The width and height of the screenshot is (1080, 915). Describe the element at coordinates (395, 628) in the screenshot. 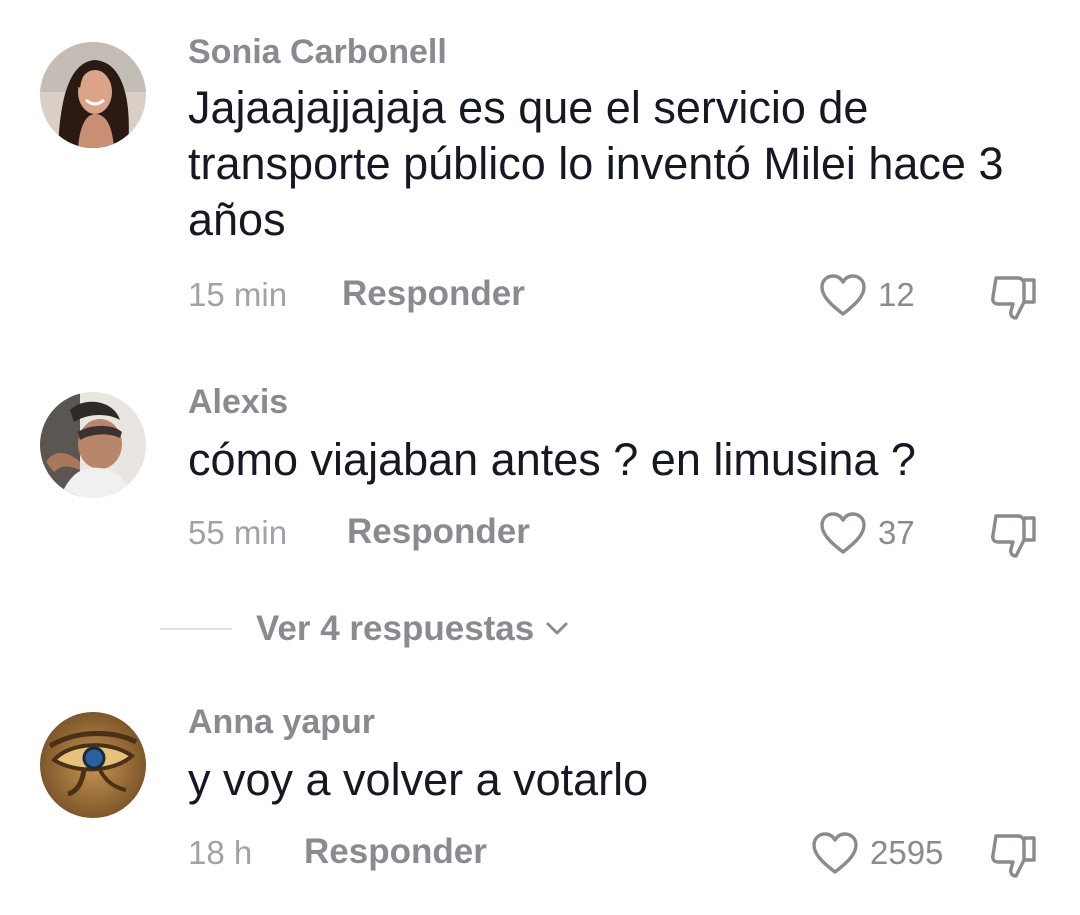

I see `view-replies-label: Ver 4 respuestas` at that location.